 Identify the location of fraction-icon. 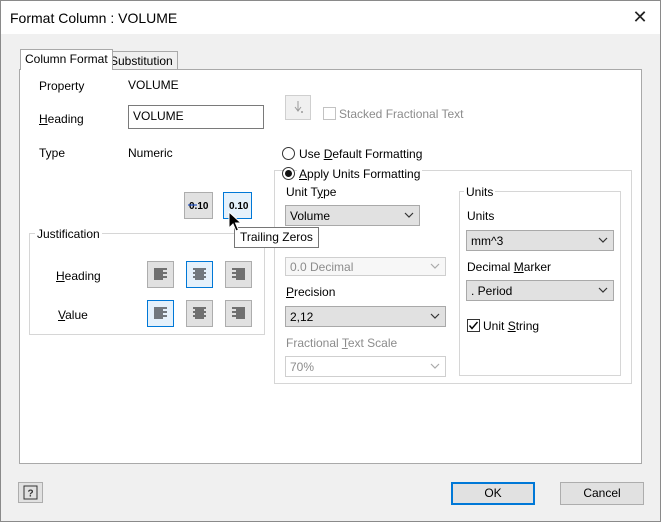
(298, 107).